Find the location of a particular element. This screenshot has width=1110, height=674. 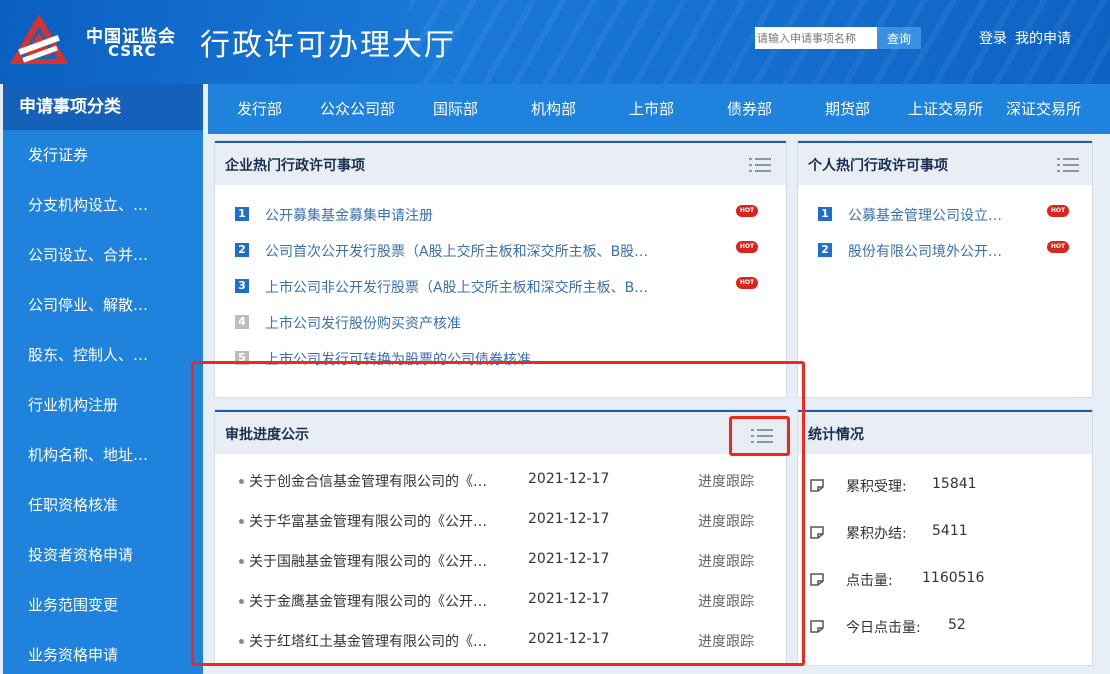

panel-header: 个人热门行政许可事项 is located at coordinates (945, 163).